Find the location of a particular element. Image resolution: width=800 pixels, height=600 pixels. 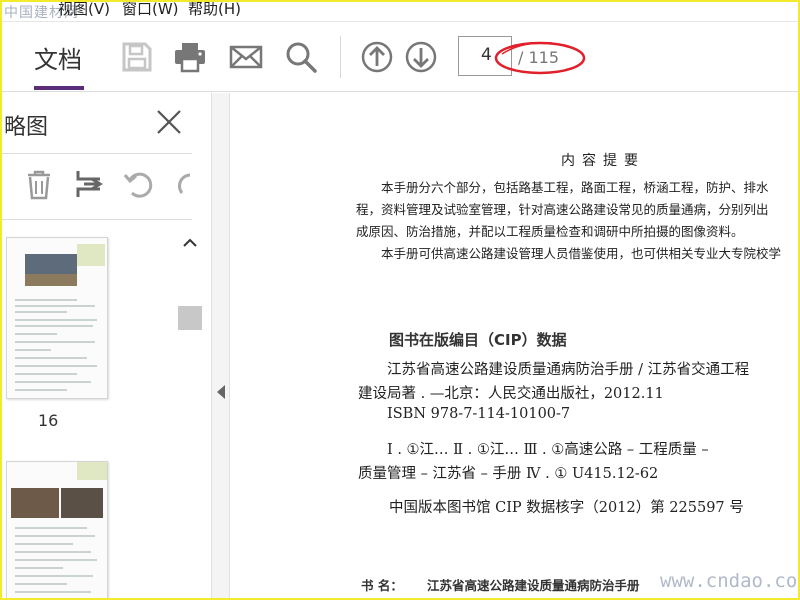

search-icon is located at coordinates (301, 57).